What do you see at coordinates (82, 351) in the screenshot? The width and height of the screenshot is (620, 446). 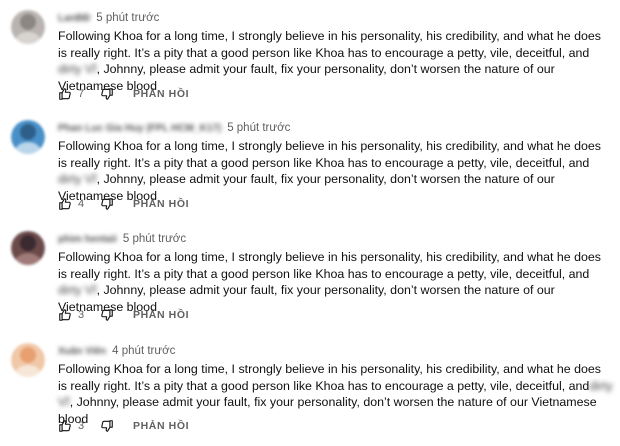 I see `author-name: Xuân Viên` at bounding box center [82, 351].